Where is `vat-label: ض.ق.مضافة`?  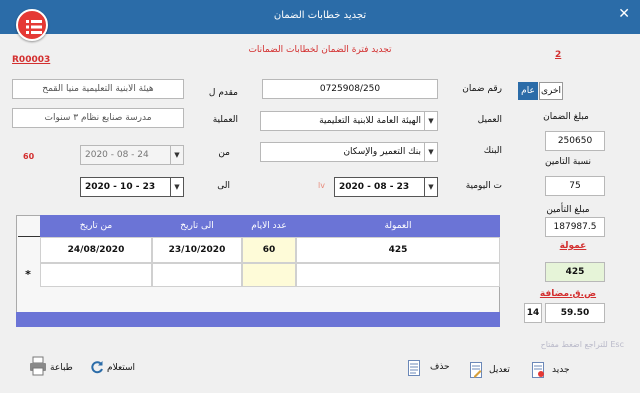
vat-label: ض.ق.مضافة is located at coordinates (568, 294).